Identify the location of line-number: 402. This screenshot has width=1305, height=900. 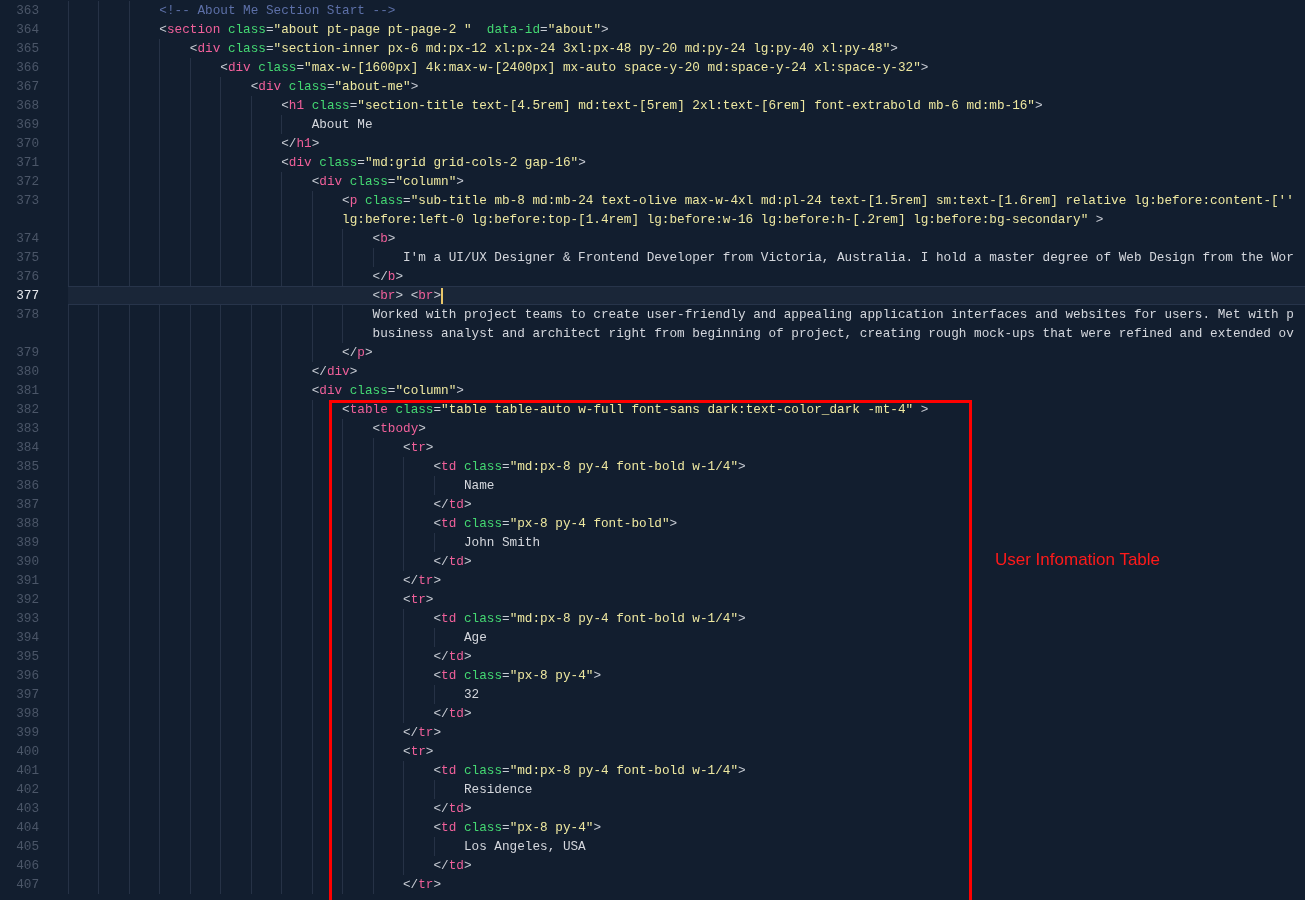
(27, 789).